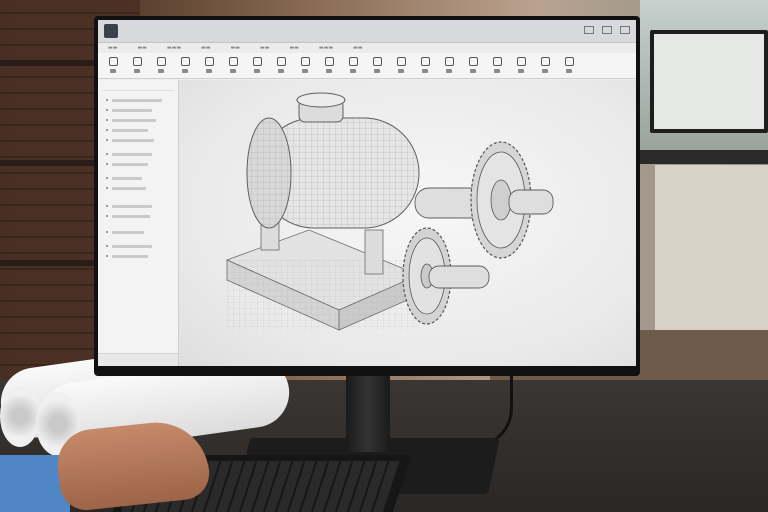 The image size is (768, 512). Describe the element at coordinates (138, 223) in the screenshot. I see `feature-tree-panel` at that location.